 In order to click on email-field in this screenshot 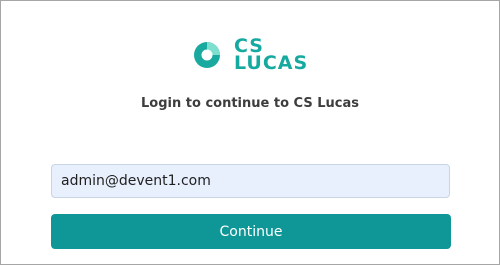, I will do `click(250, 181)`.